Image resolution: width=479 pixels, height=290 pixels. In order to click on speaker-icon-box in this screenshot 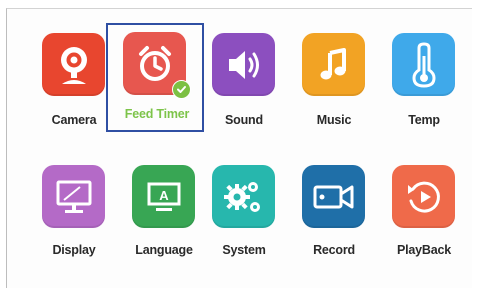, I will do `click(243, 64)`.